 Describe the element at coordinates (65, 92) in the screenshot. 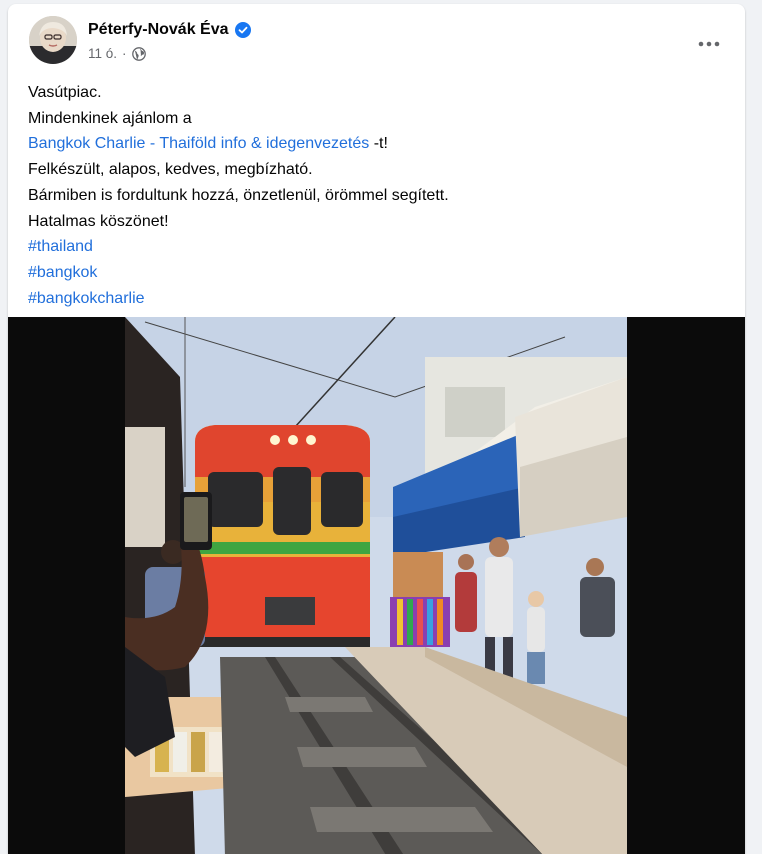

I see `post-text-line: Vasútpiac.` at that location.